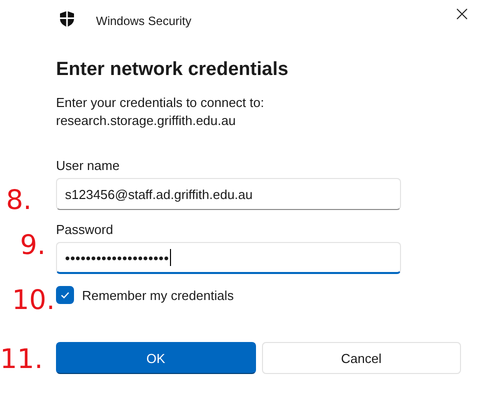  I want to click on field-label: User name, so click(88, 166).